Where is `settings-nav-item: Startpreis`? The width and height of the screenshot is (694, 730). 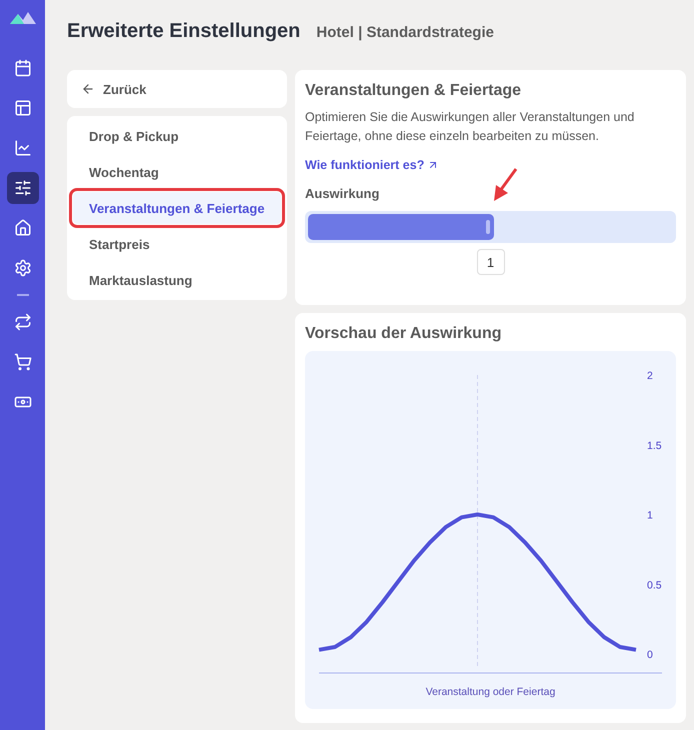 settings-nav-item: Startpreis is located at coordinates (177, 244).